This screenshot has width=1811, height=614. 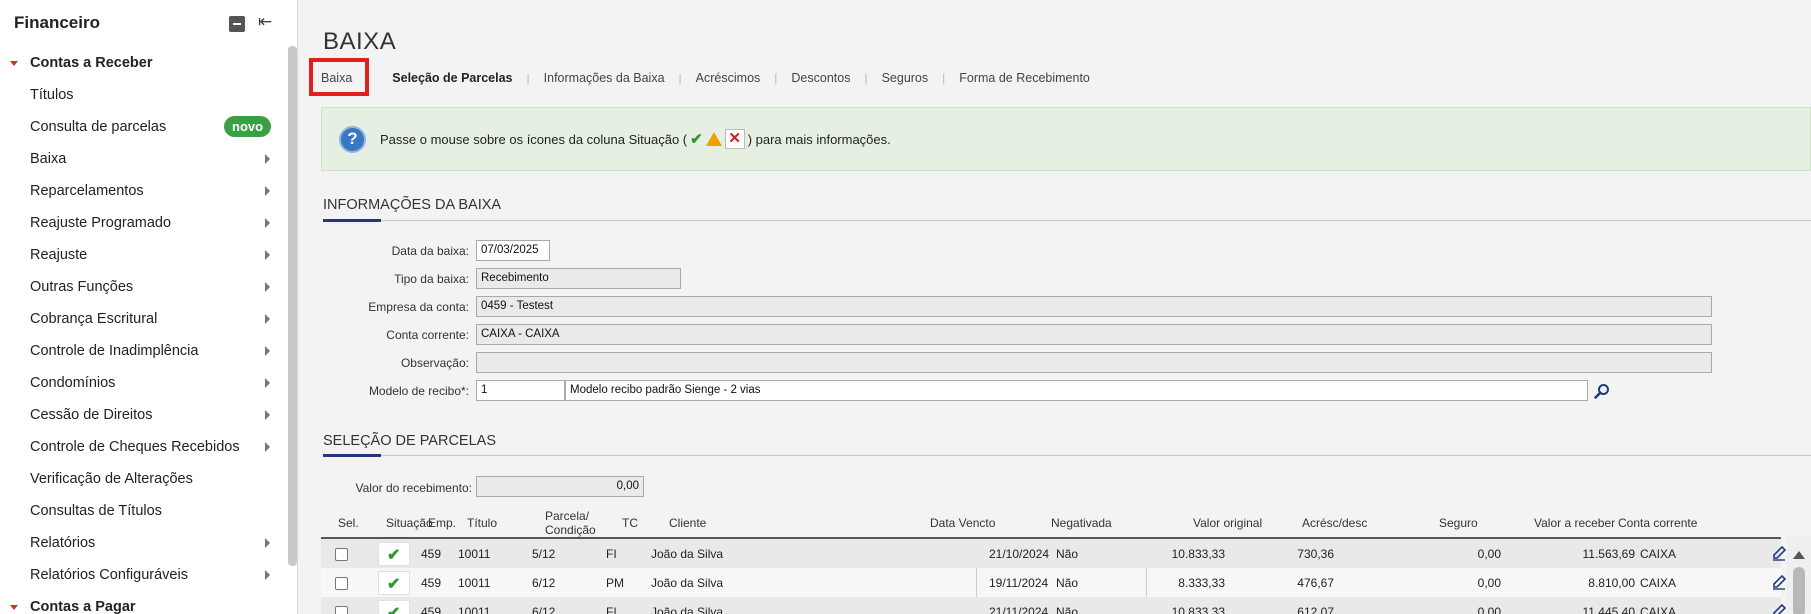 What do you see at coordinates (1458, 523) in the screenshot?
I see `col-header-seguro: Seguro` at bounding box center [1458, 523].